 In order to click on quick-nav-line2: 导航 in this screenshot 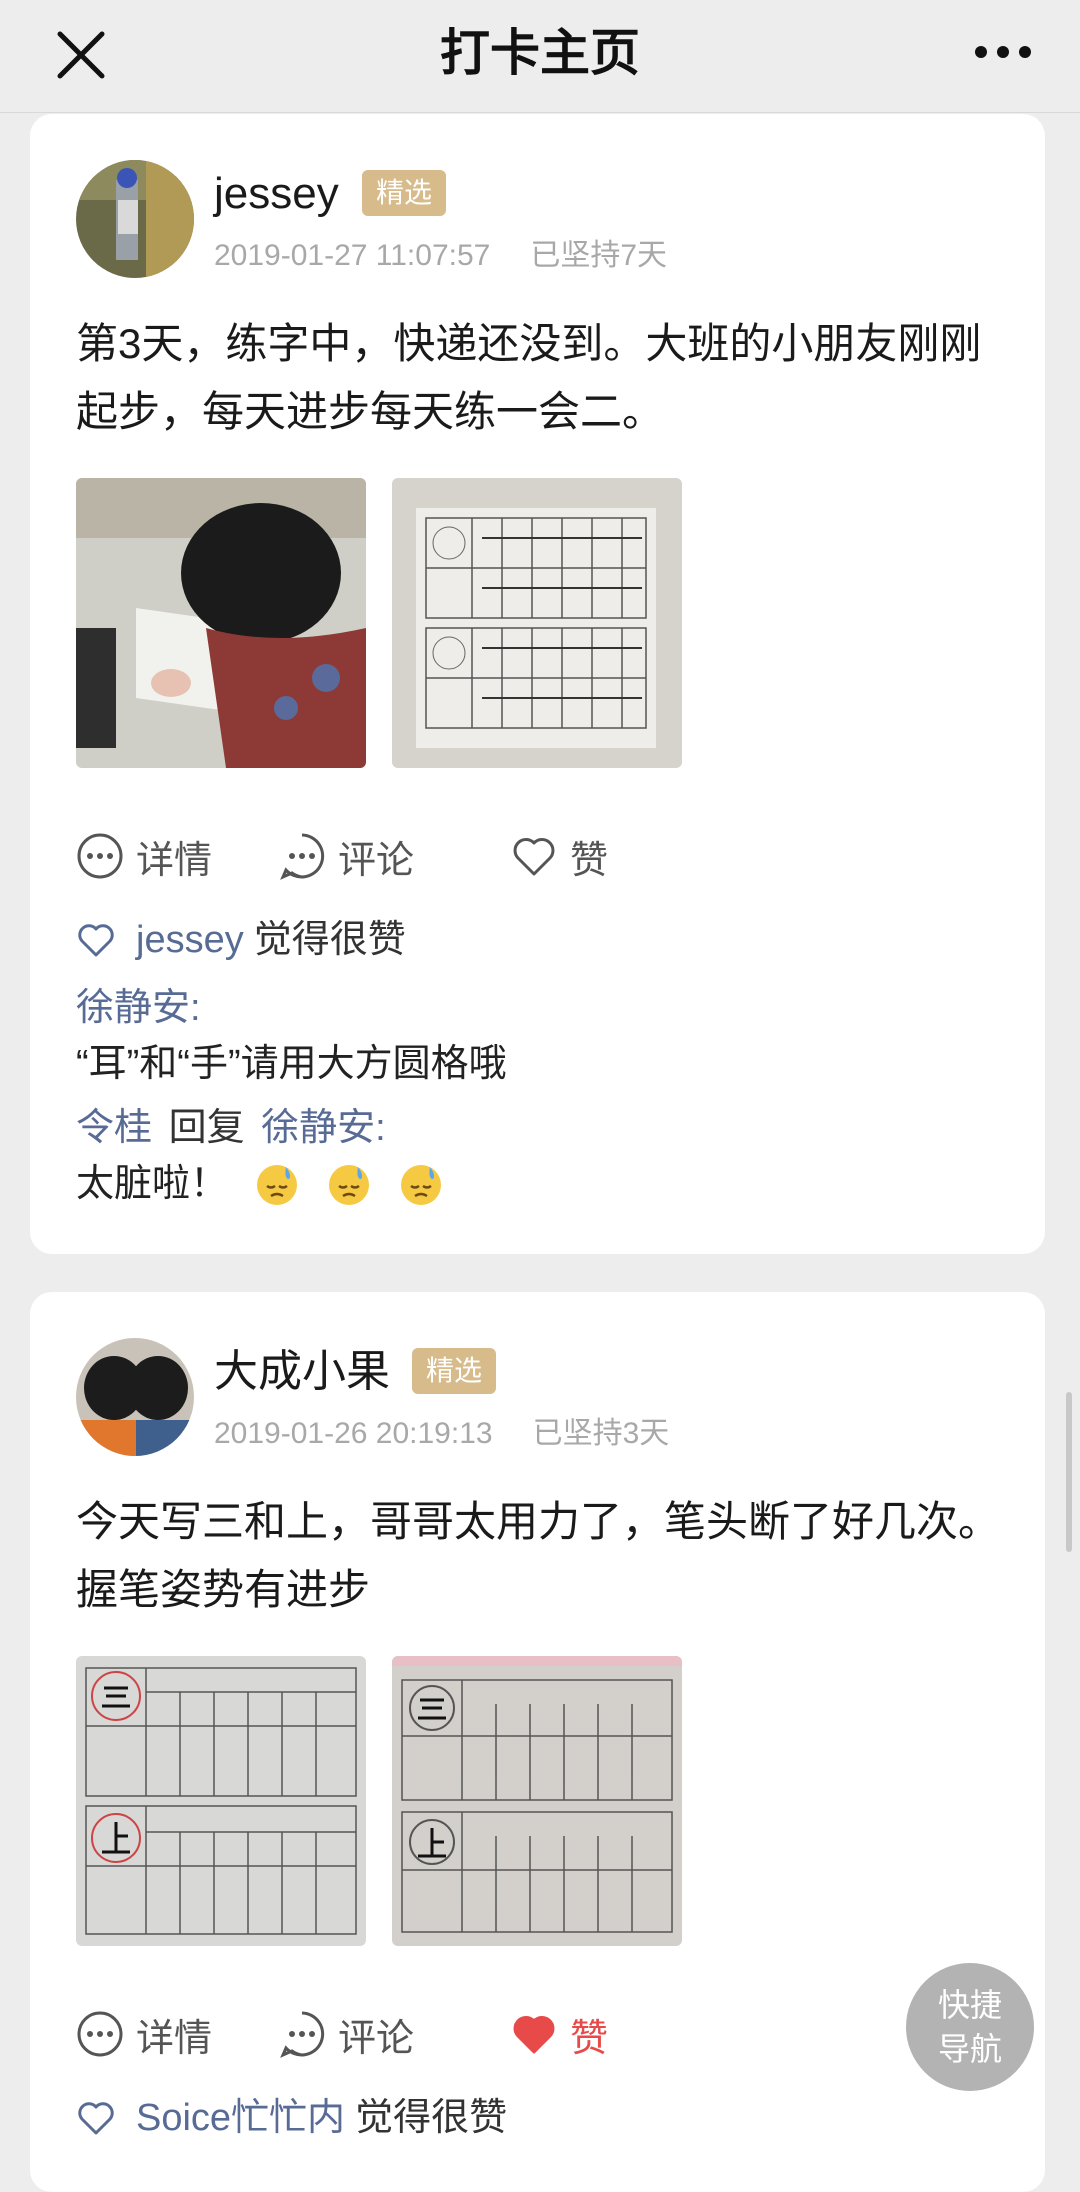, I will do `click(969, 2049)`.